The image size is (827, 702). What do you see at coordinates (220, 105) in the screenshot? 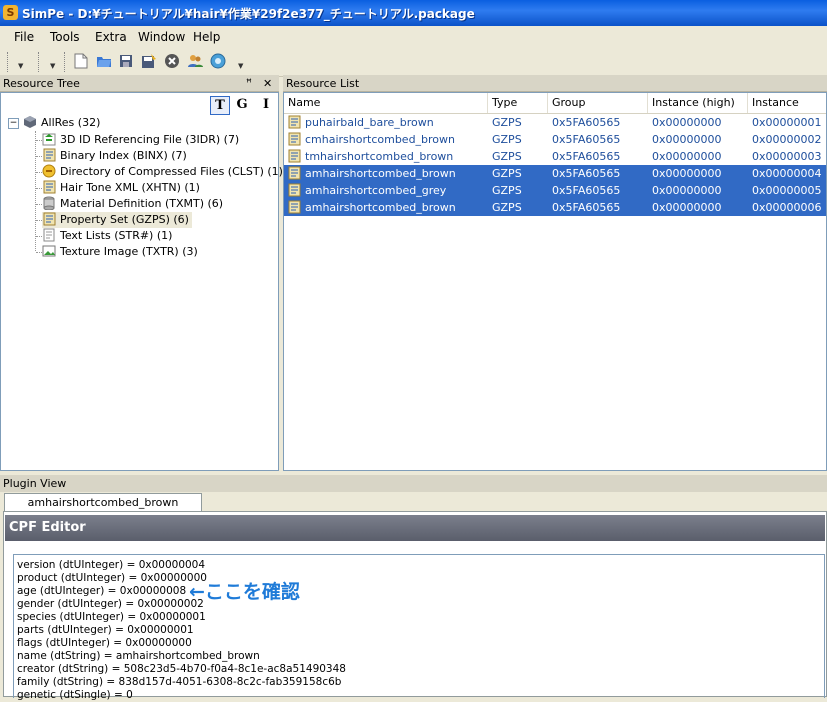
I see `tree-view-type-button: T` at bounding box center [220, 105].